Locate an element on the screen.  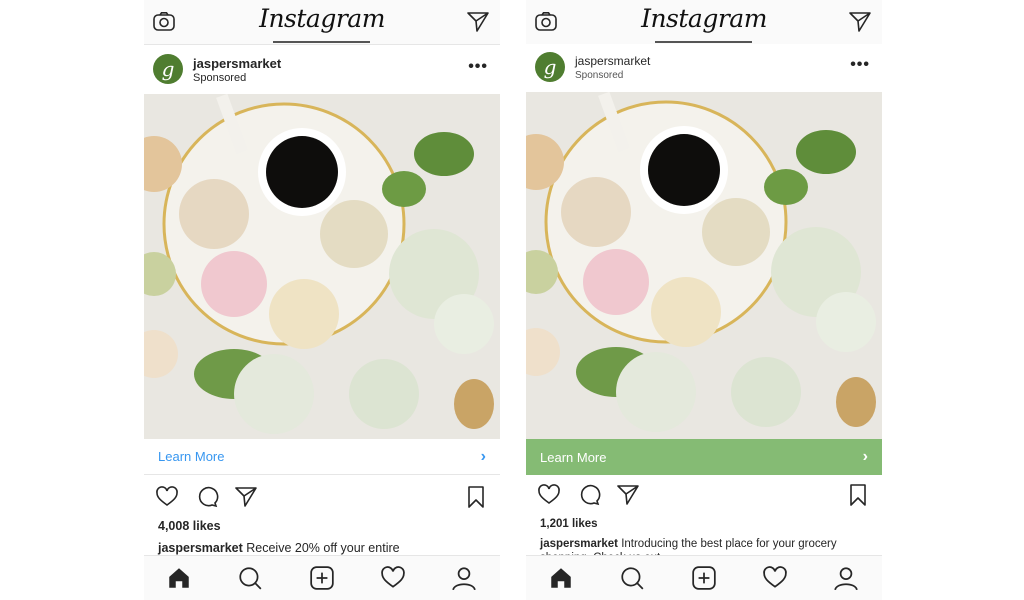
likes-count: 1,201 likes is located at coordinates (569, 524).